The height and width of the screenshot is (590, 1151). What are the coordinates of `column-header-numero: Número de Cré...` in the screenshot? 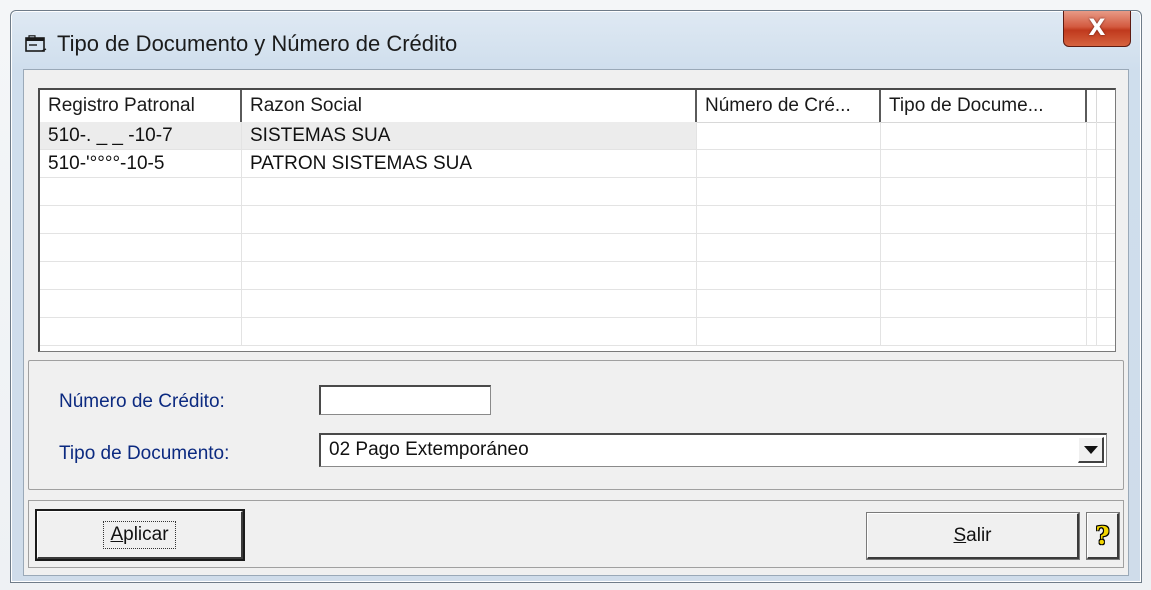 It's located at (789, 106).